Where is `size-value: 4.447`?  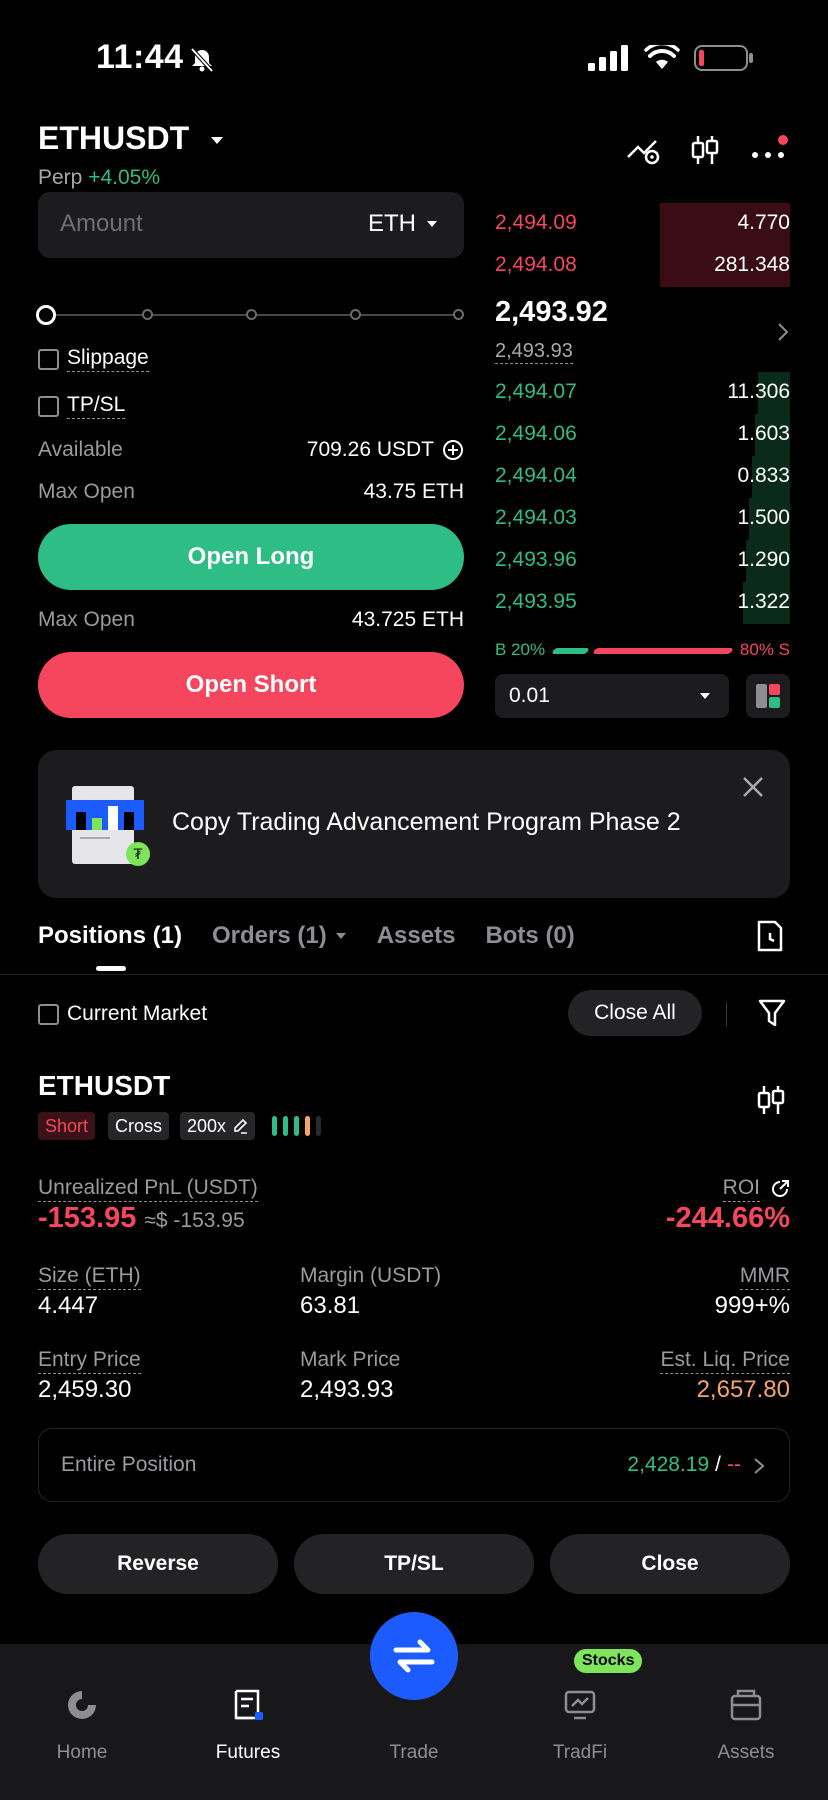
size-value: 4.447 is located at coordinates (68, 1305).